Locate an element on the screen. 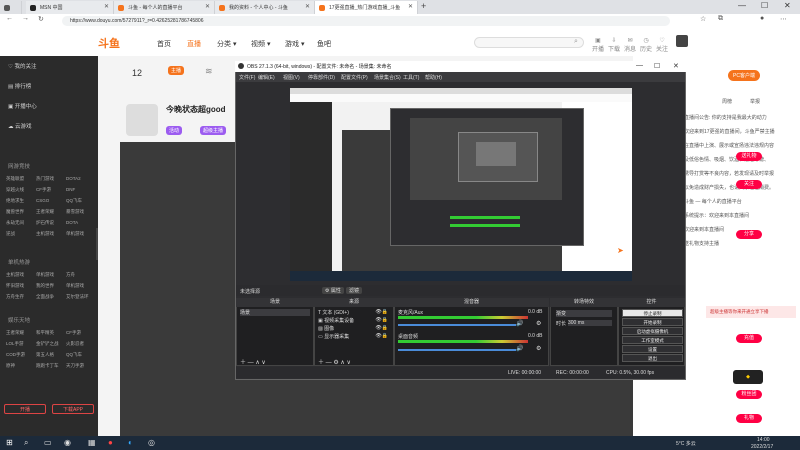 This screenshot has width=800, height=450. pc-client-button: PC客户端 is located at coordinates (744, 75).